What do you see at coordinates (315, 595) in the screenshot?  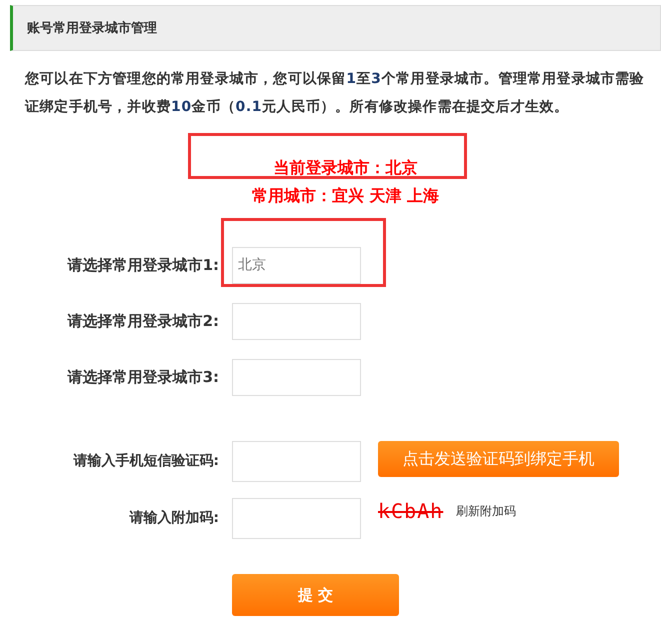 I see `submit-button: 提 交` at bounding box center [315, 595].